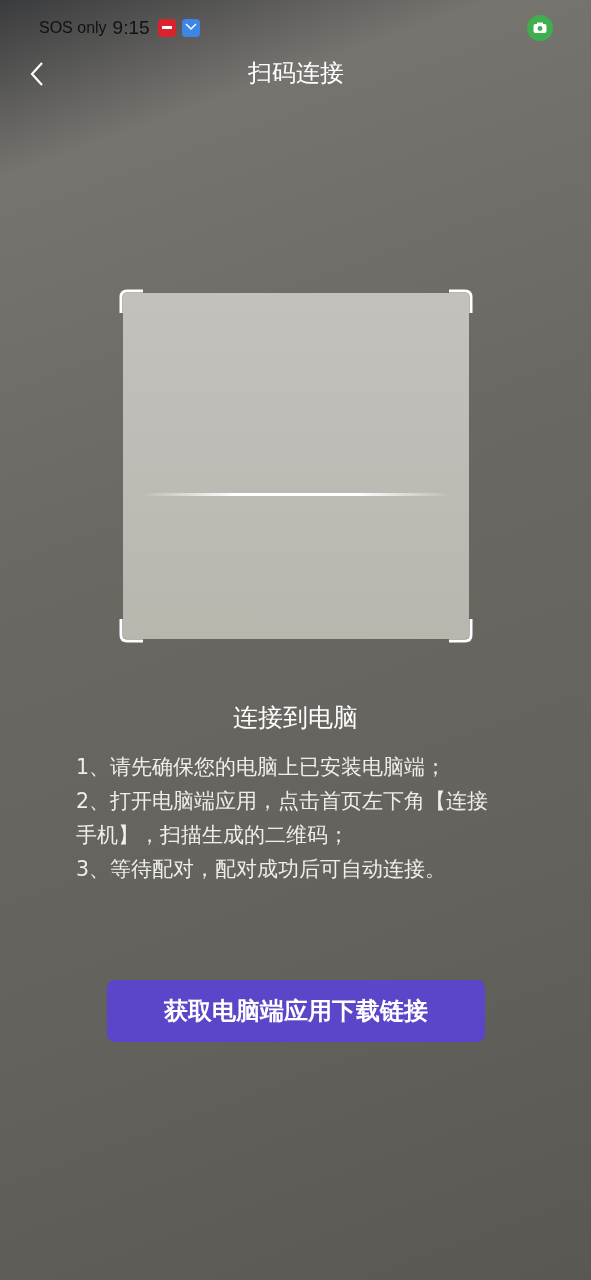  What do you see at coordinates (295, 718) in the screenshot?
I see `section-heading: 连接到电脑` at bounding box center [295, 718].